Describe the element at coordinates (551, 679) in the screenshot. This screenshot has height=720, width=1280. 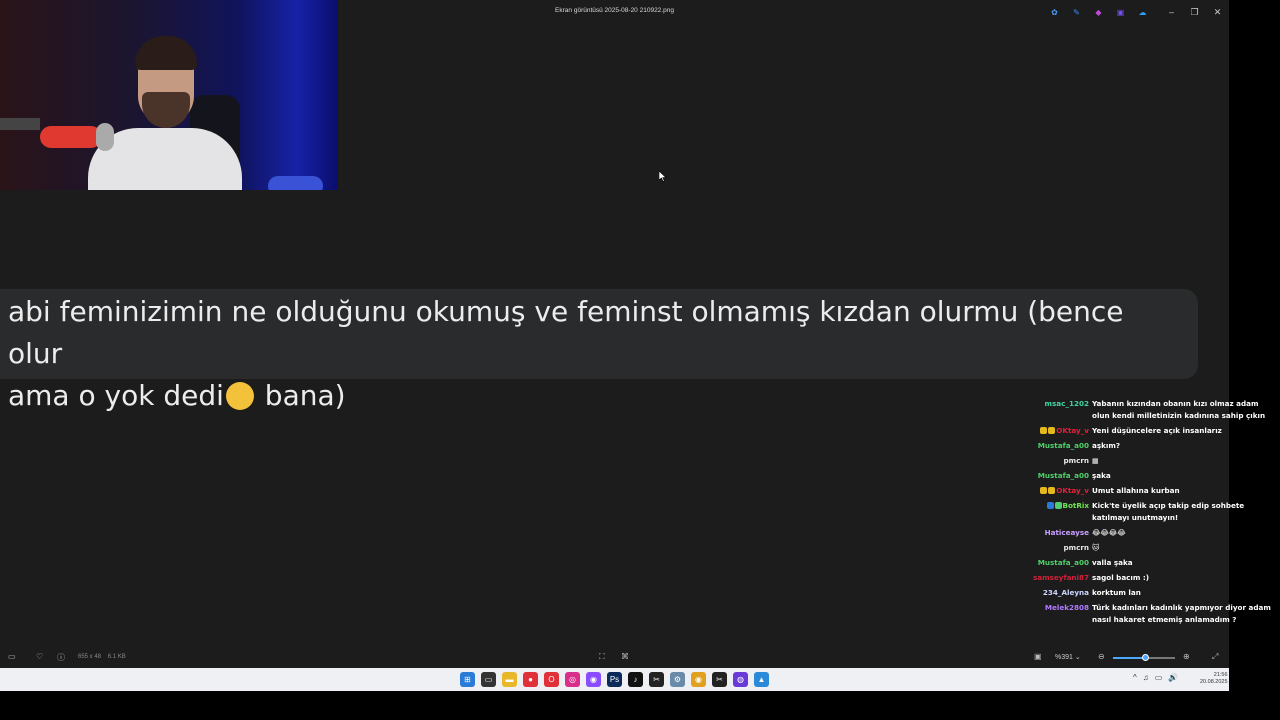
I see `opera-icon: O` at that location.